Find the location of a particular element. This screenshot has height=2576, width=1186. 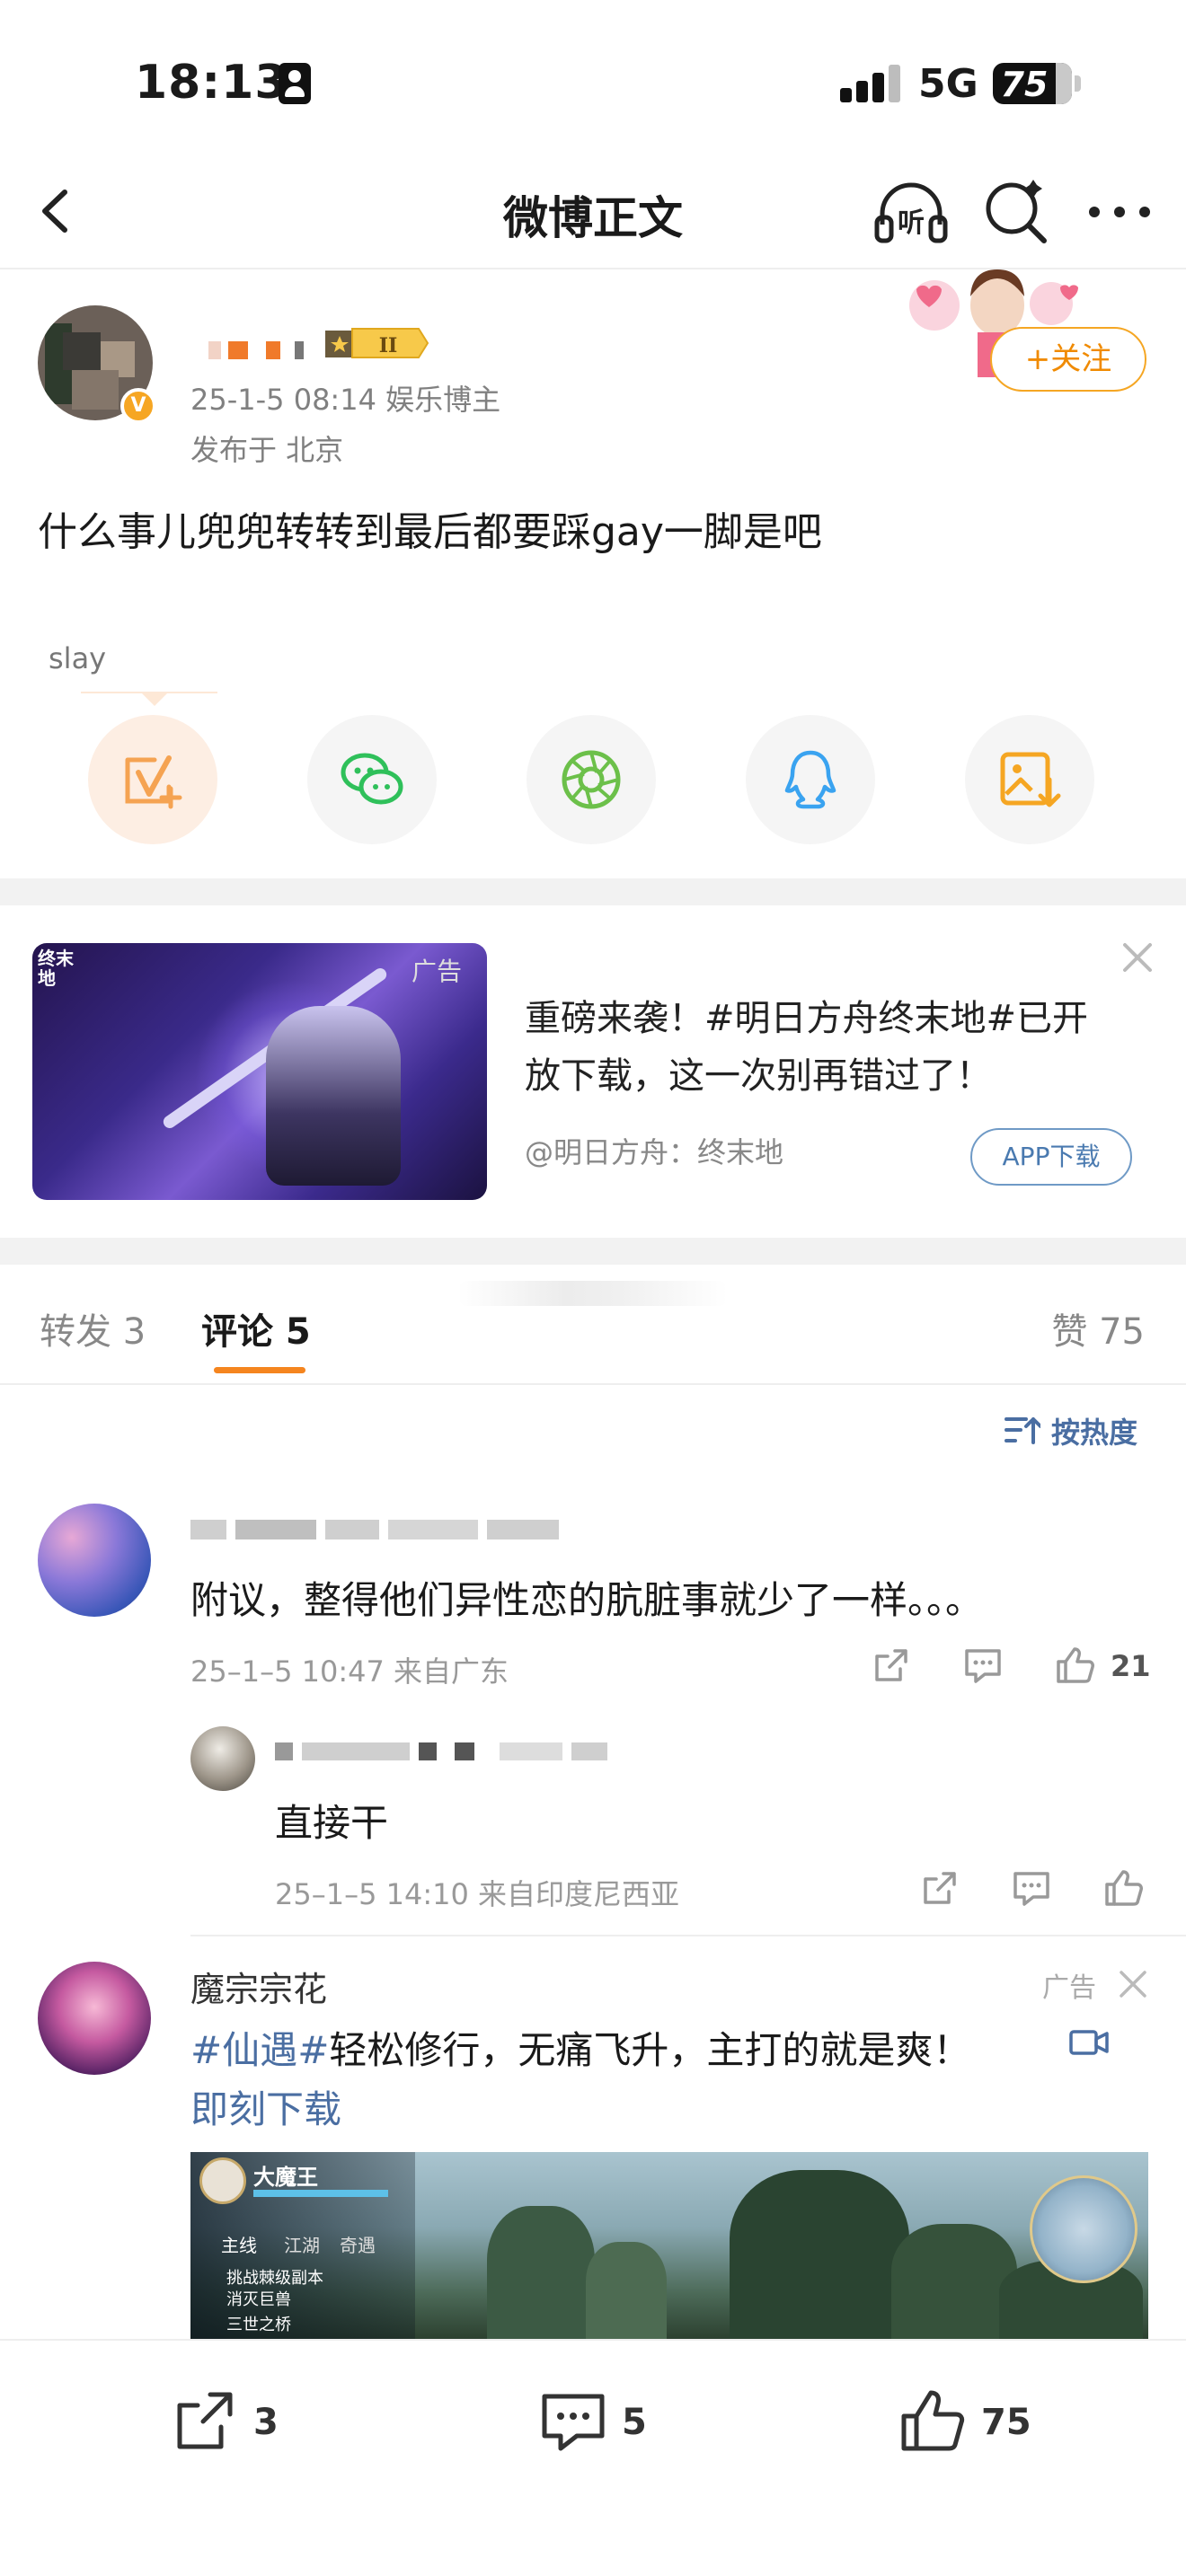

game-quest-3: 三世之桥 is located at coordinates (258, 2325).